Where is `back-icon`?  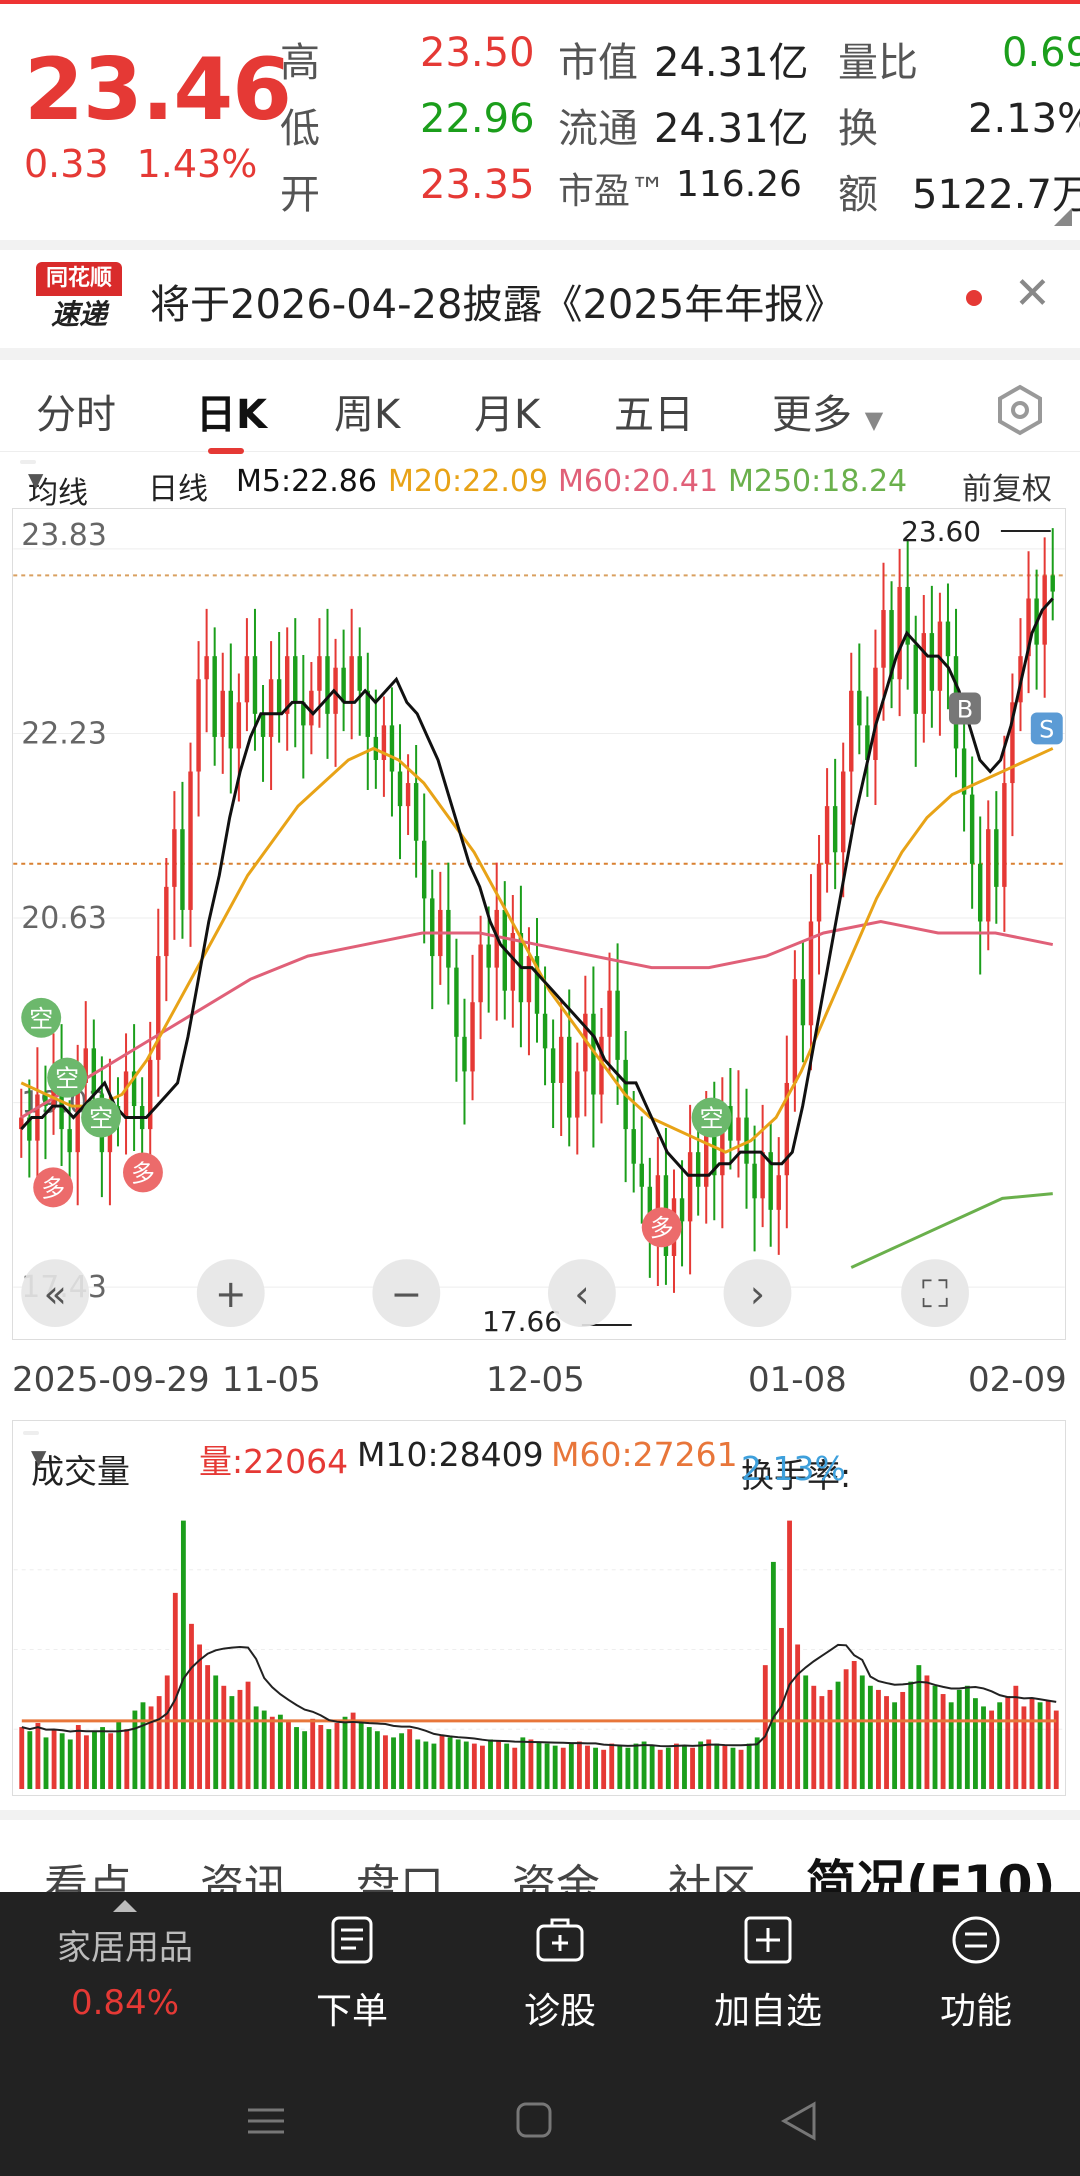 back-icon is located at coordinates (800, 2121).